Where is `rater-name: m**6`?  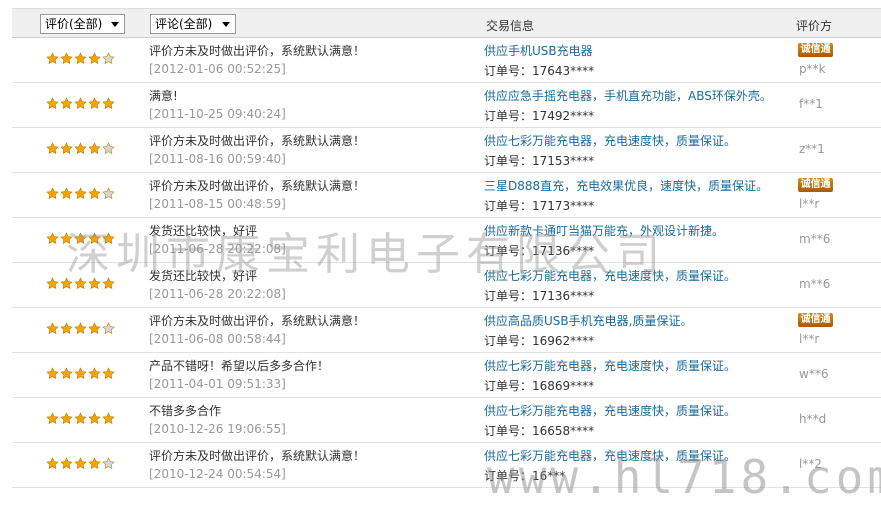
rater-name: m**6 is located at coordinates (815, 284).